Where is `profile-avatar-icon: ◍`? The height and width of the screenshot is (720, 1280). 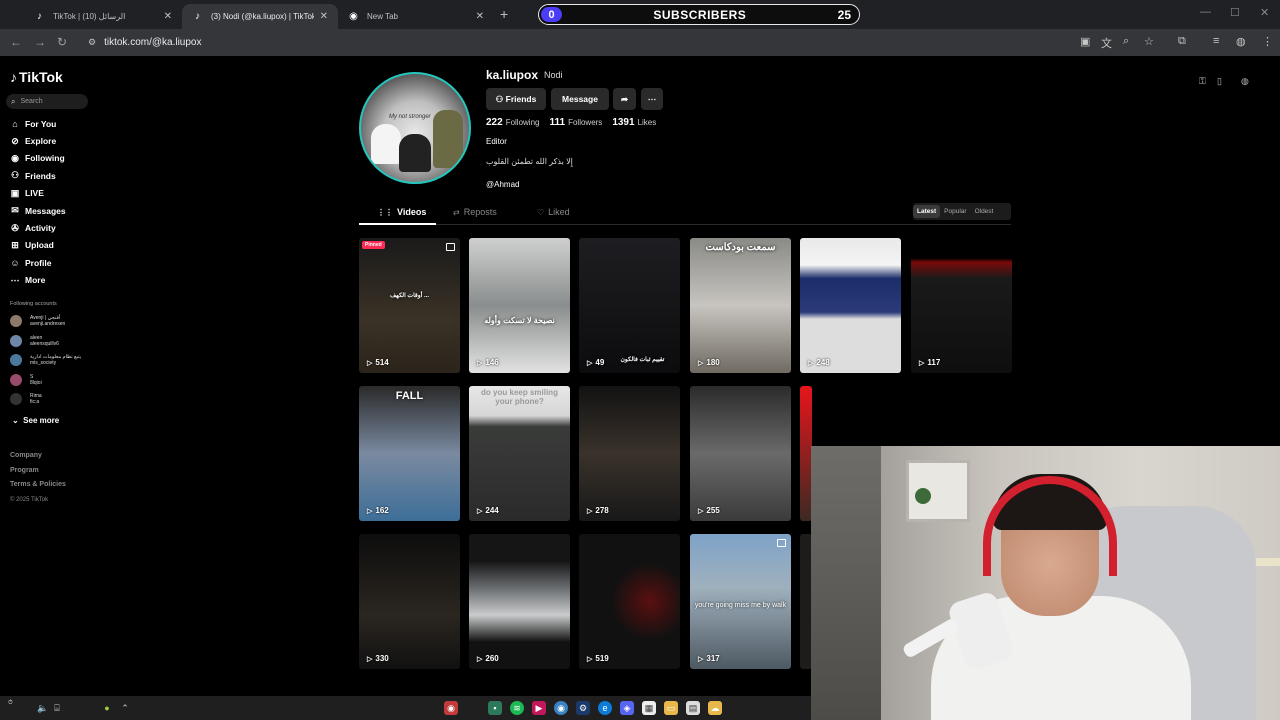 profile-avatar-icon: ◍ is located at coordinates (1241, 41).